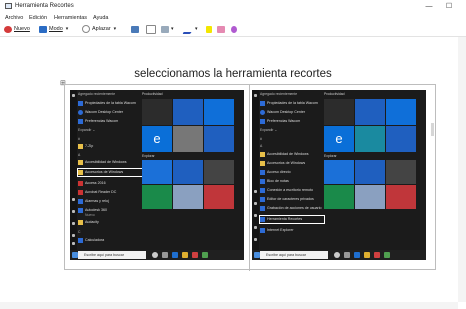  What do you see at coordinates (101, 18) in the screenshot?
I see `menu-ayuda: Ayuda` at bounding box center [101, 18].